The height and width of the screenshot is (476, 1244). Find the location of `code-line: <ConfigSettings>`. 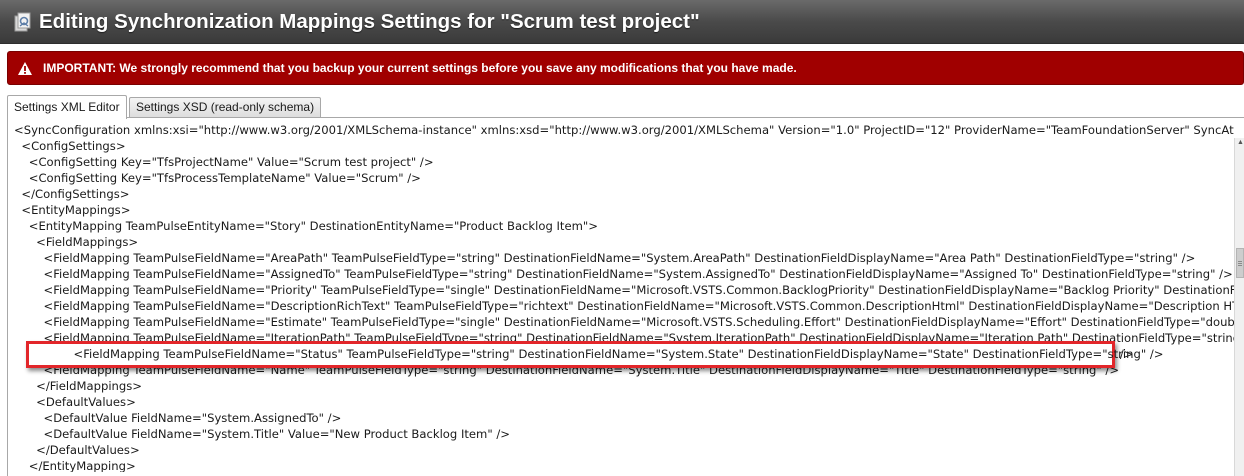

code-line: <ConfigSettings> is located at coordinates (70, 146).